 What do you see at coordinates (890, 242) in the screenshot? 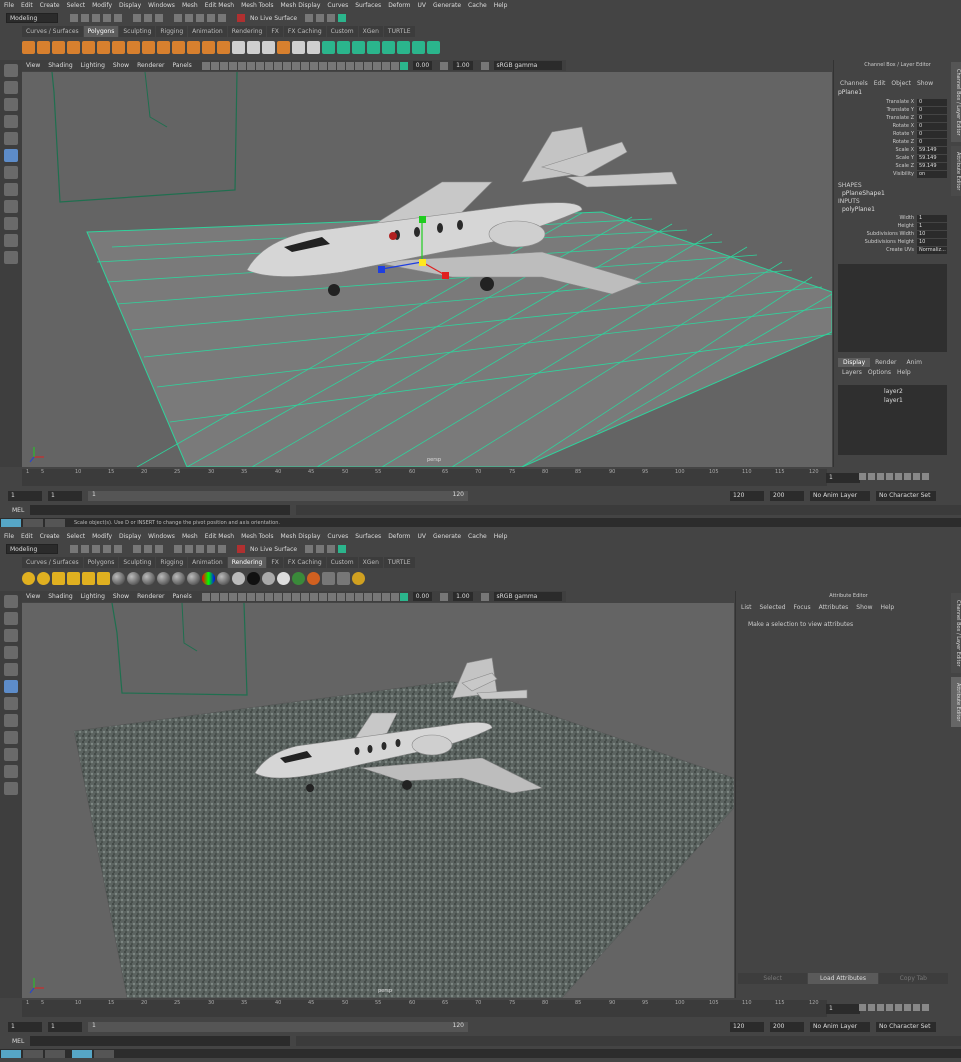
I see `cb-row: Subdivisions Height 10` at bounding box center [890, 242].